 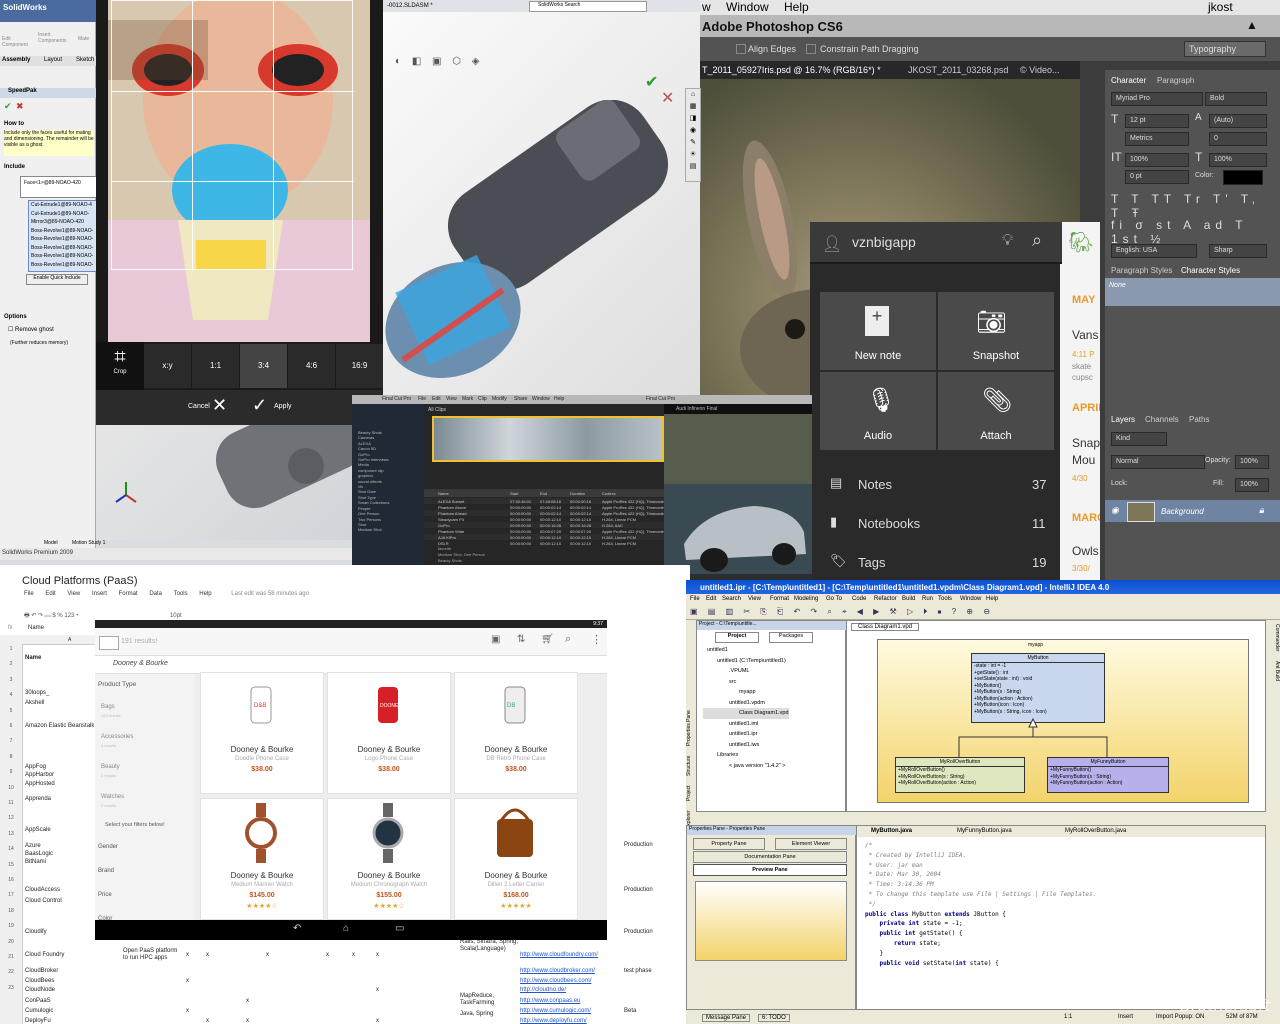 I want to click on file-tab: MyRollOverButton.java, so click(x=1095, y=831).